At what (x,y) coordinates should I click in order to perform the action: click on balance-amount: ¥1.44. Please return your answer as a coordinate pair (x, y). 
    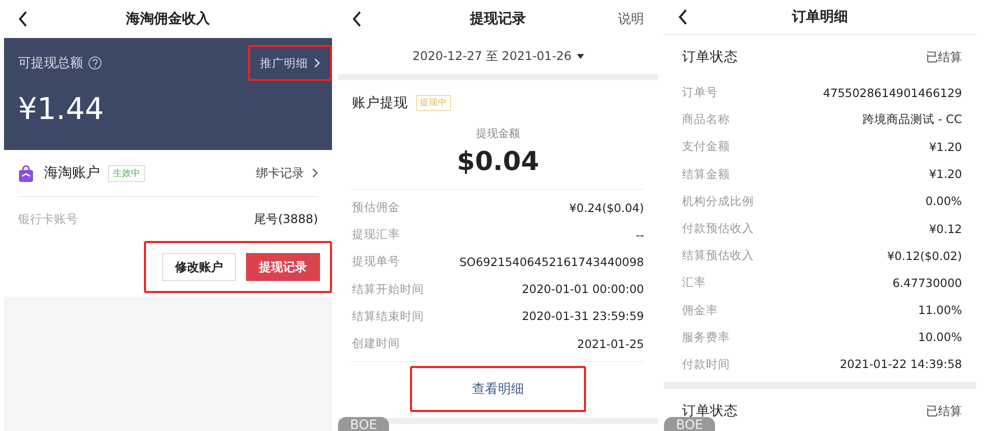
    Looking at the image, I should click on (61, 109).